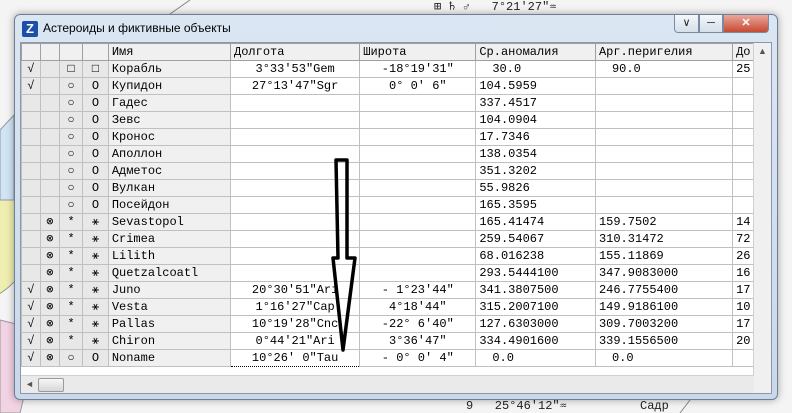 The image size is (792, 413). Describe the element at coordinates (295, 358) in the screenshot. I see `table-cell: 10°26' 0"Tau` at that location.